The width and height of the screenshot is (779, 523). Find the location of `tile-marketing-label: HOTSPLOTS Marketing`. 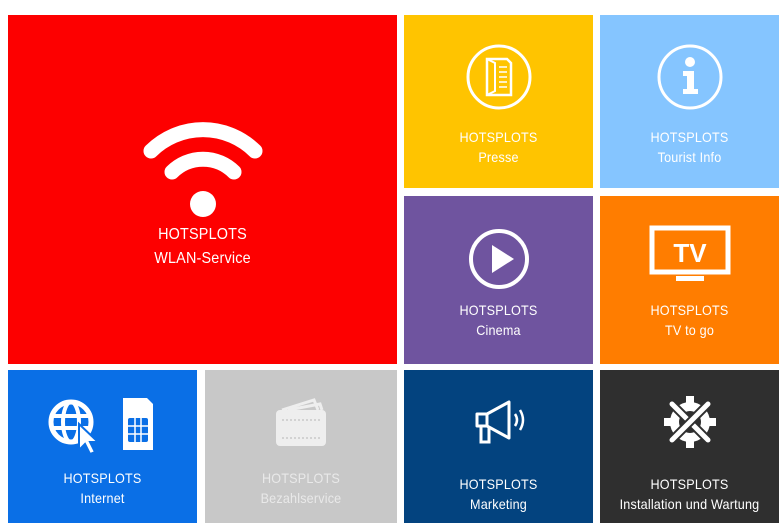

tile-marketing-label: HOTSPLOTS Marketing is located at coordinates (498, 494).